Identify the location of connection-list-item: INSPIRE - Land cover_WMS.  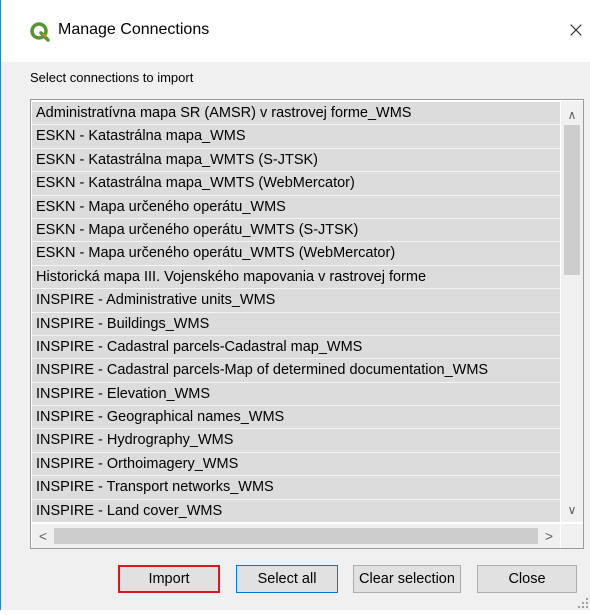
(296, 510).